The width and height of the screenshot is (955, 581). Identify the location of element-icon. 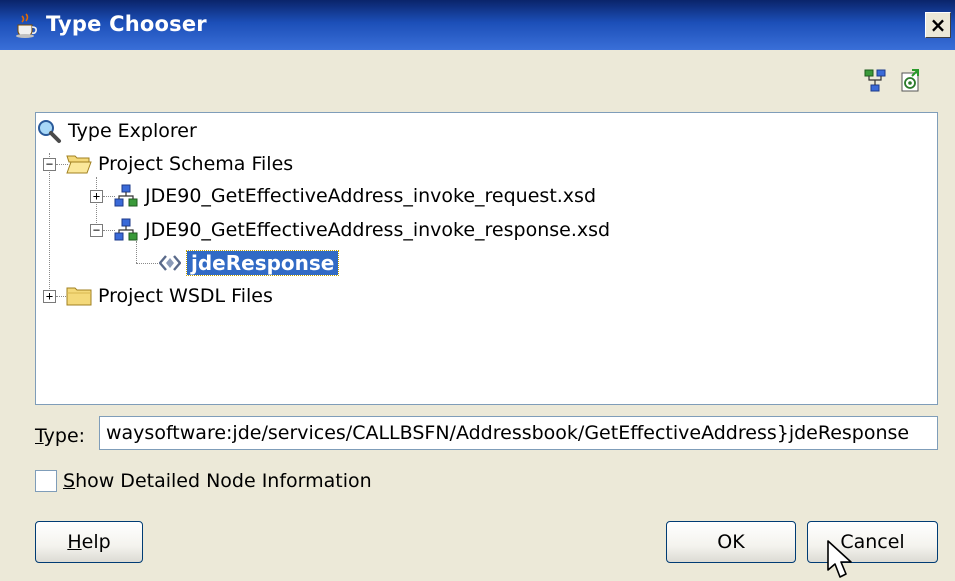
(170, 263).